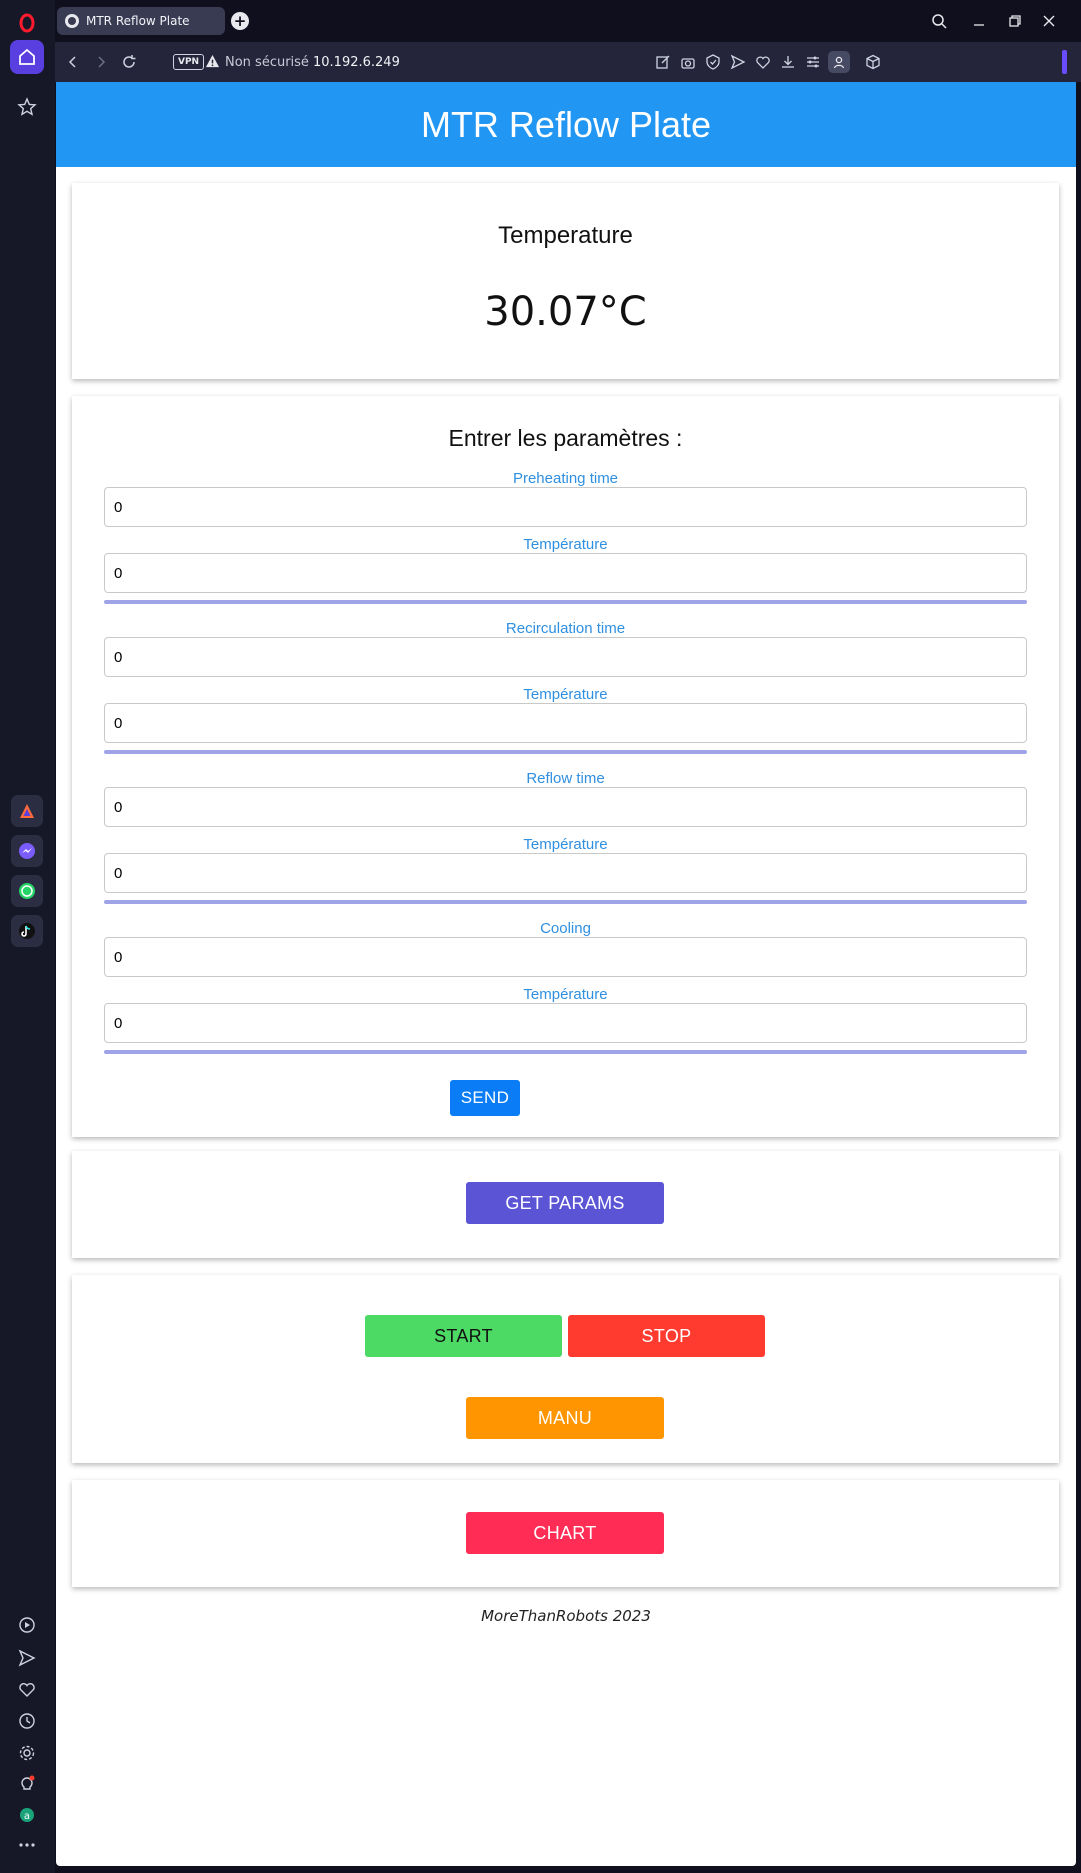  I want to click on chart-card: CHART, so click(565, 1533).